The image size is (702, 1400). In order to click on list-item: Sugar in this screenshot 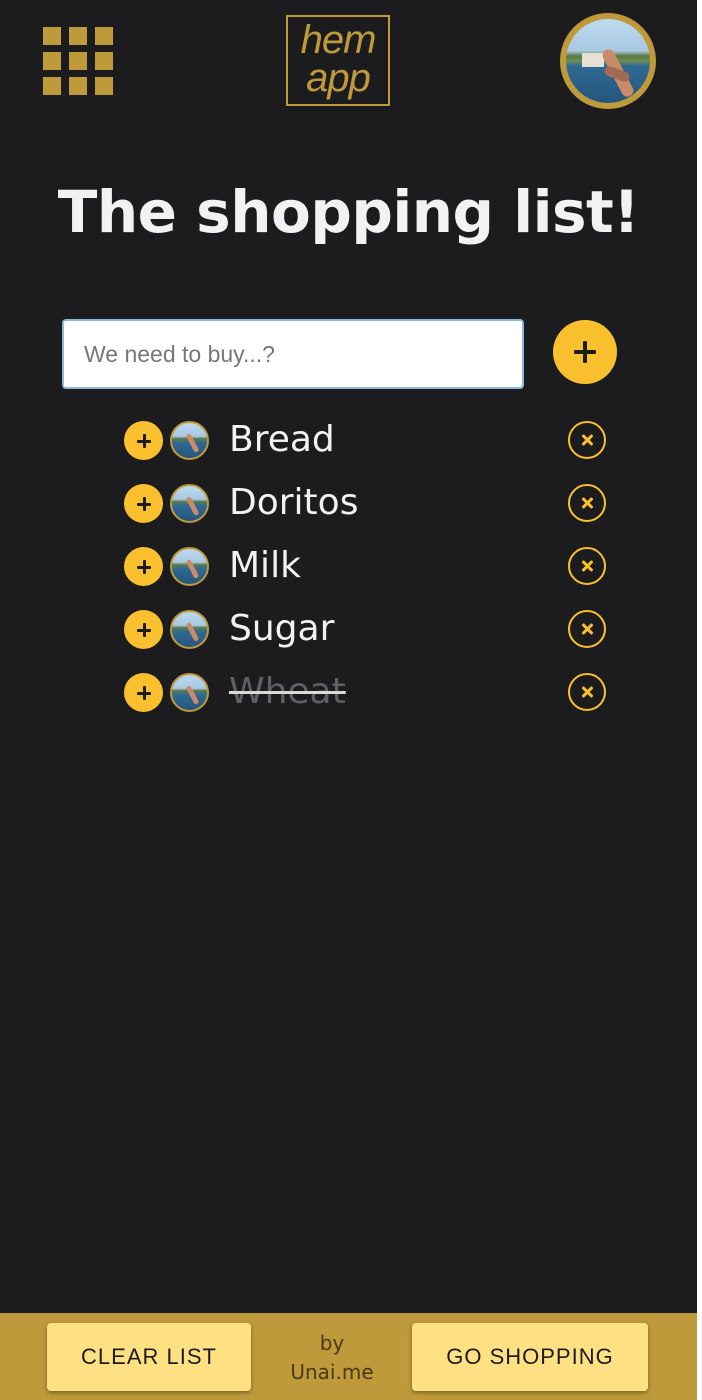, I will do `click(366, 629)`.